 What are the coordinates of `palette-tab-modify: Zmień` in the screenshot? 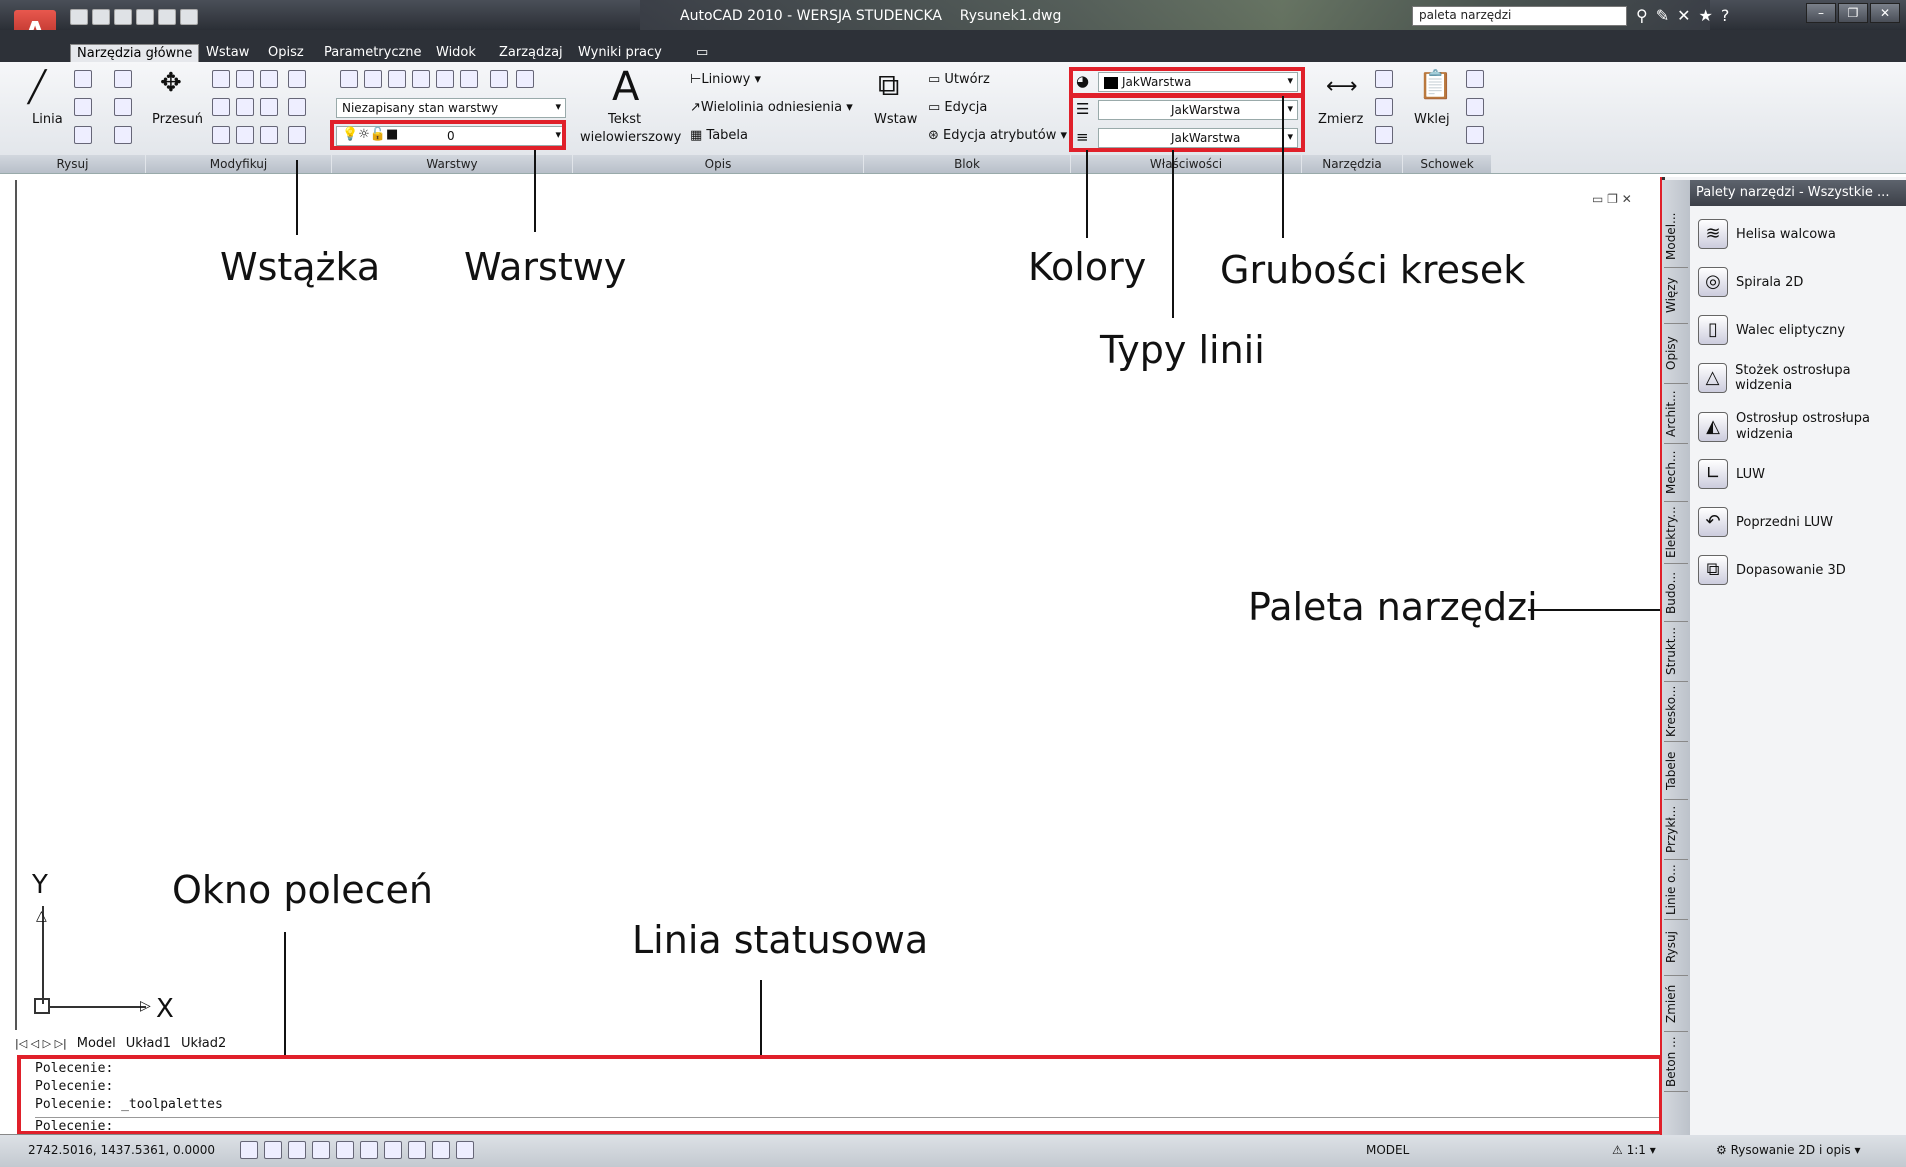 It's located at (1676, 1004).